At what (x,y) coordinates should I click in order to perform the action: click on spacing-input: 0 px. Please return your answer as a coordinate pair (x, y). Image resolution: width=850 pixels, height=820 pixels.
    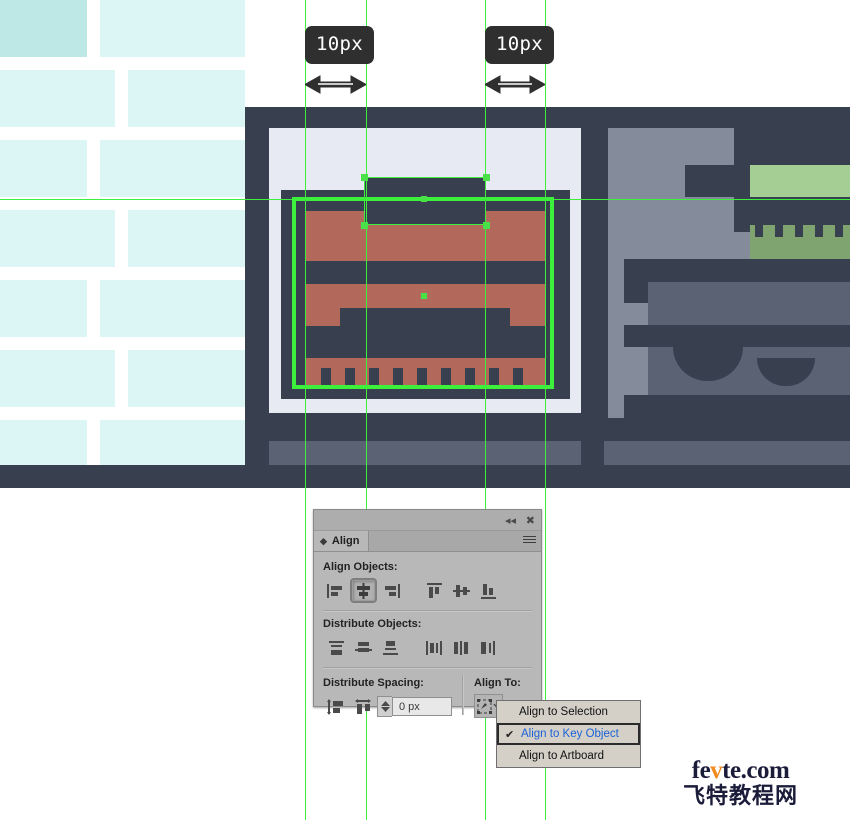
    Looking at the image, I should click on (422, 706).